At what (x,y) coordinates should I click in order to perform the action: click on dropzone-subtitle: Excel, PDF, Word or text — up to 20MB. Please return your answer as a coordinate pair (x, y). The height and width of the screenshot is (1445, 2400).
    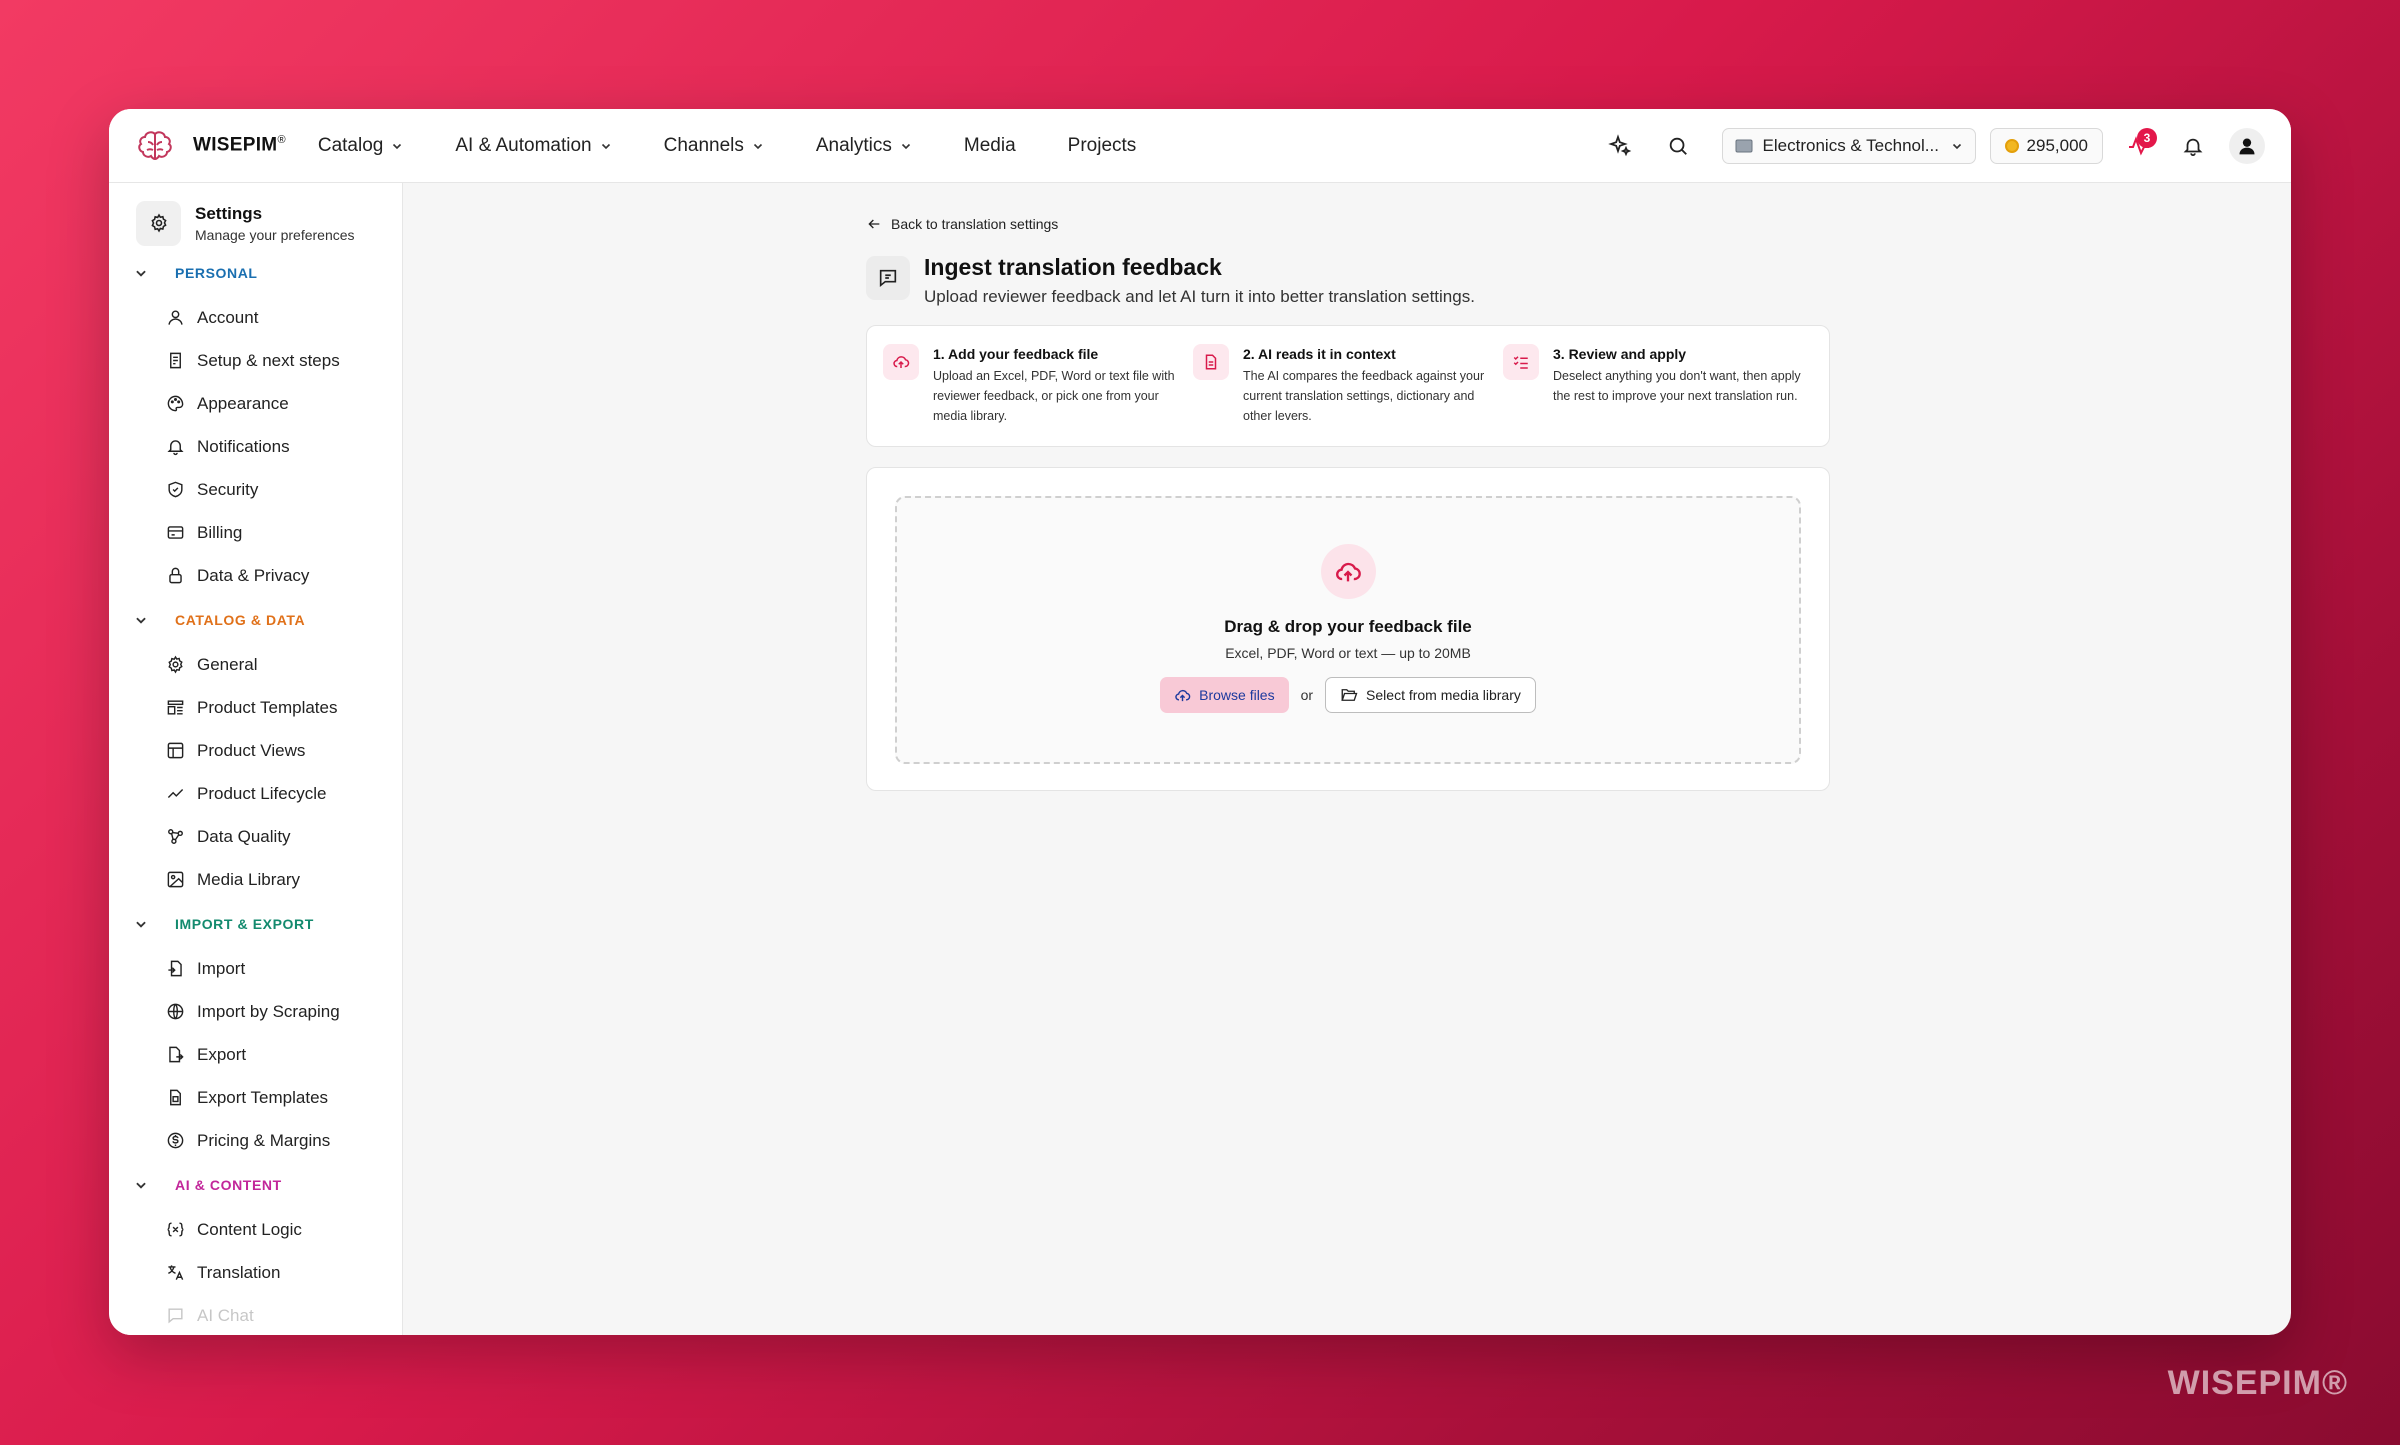
    Looking at the image, I should click on (1348, 653).